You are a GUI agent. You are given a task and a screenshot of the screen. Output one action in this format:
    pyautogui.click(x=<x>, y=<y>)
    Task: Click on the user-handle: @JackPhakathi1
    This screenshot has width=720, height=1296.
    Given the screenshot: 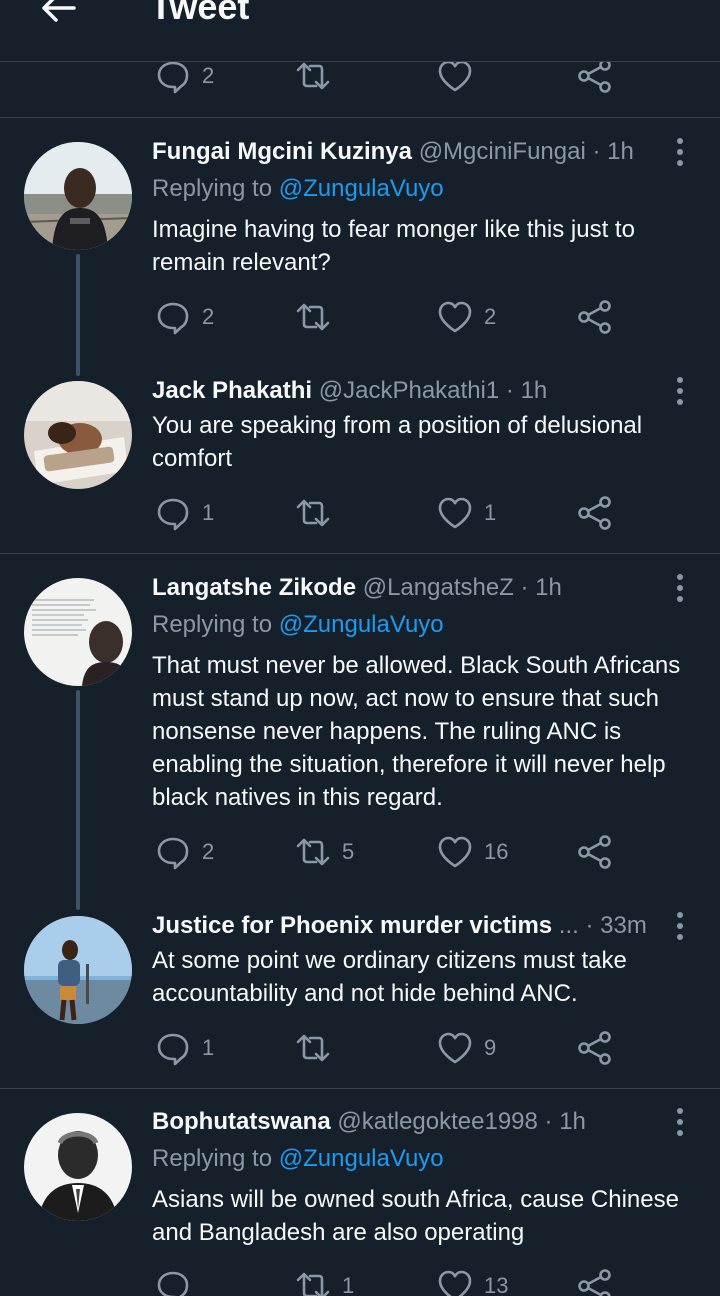 What is the action you would take?
    pyautogui.click(x=409, y=390)
    